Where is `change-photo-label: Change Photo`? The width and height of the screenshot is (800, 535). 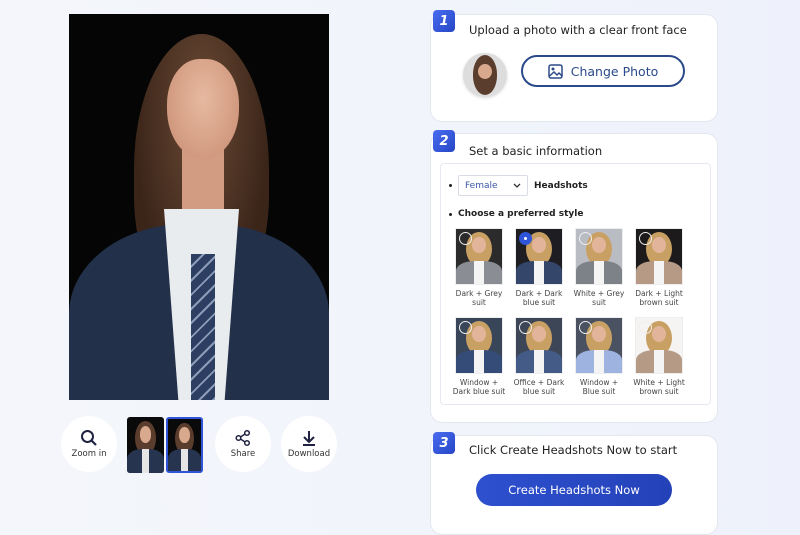
change-photo-label: Change Photo is located at coordinates (614, 71).